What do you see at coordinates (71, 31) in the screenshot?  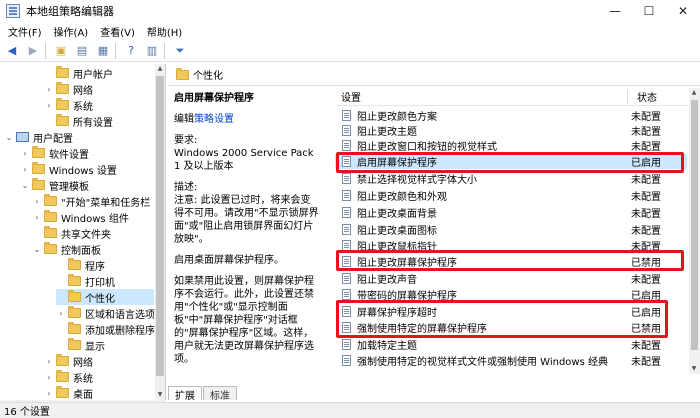 I see `menu-action: 操作(A)` at bounding box center [71, 31].